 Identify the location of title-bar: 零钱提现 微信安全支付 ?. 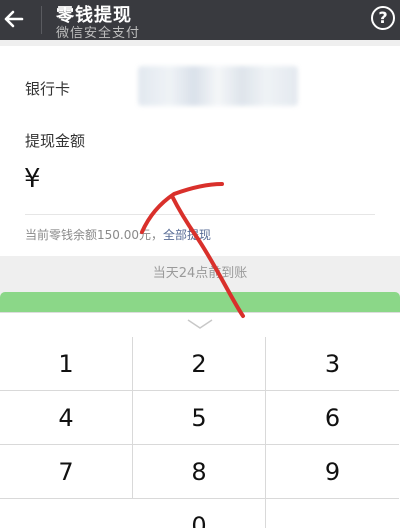
(200, 20).